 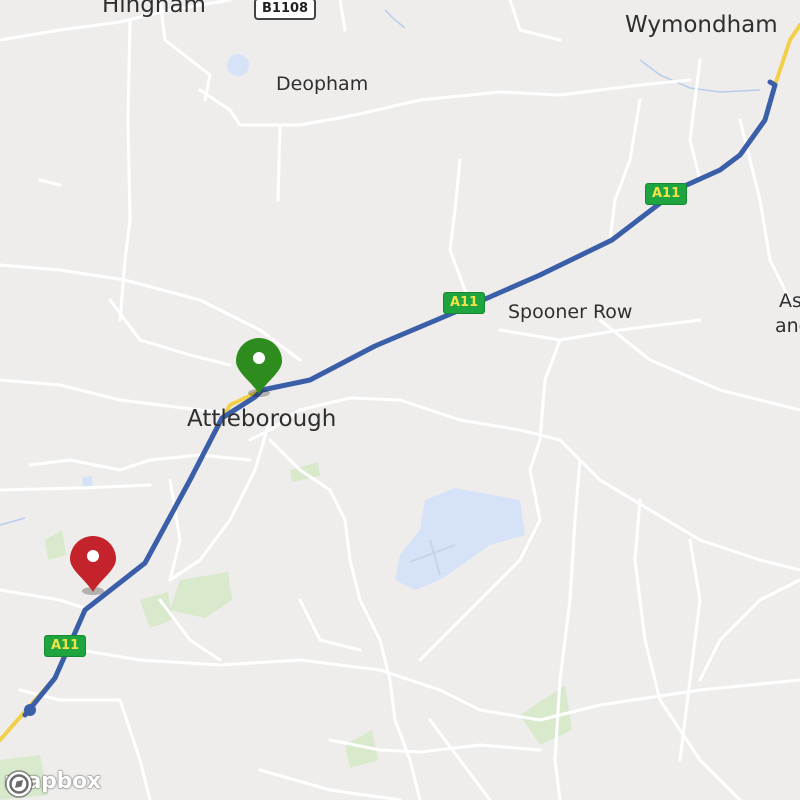 What do you see at coordinates (52, 783) in the screenshot?
I see `mapbox-logo: mapbox` at bounding box center [52, 783].